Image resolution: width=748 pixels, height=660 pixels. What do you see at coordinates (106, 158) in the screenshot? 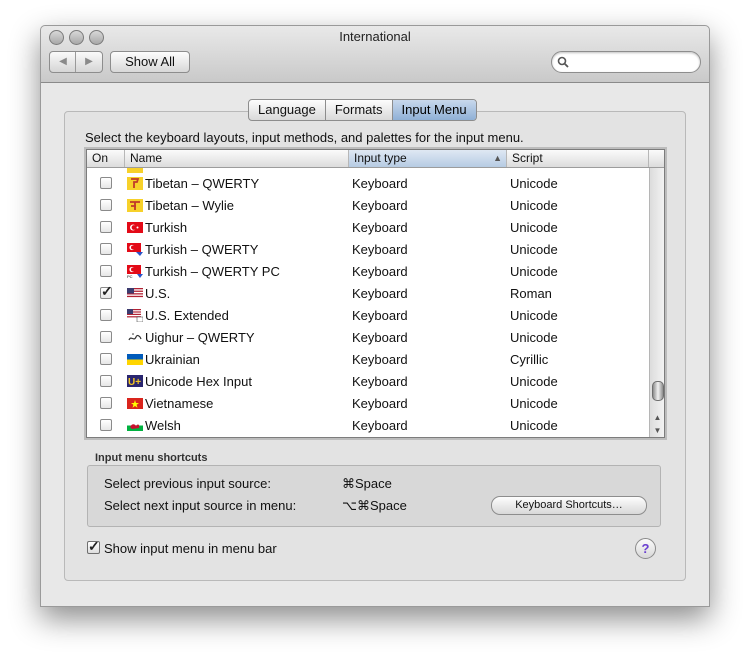
I see `column-header-on: On` at bounding box center [106, 158].